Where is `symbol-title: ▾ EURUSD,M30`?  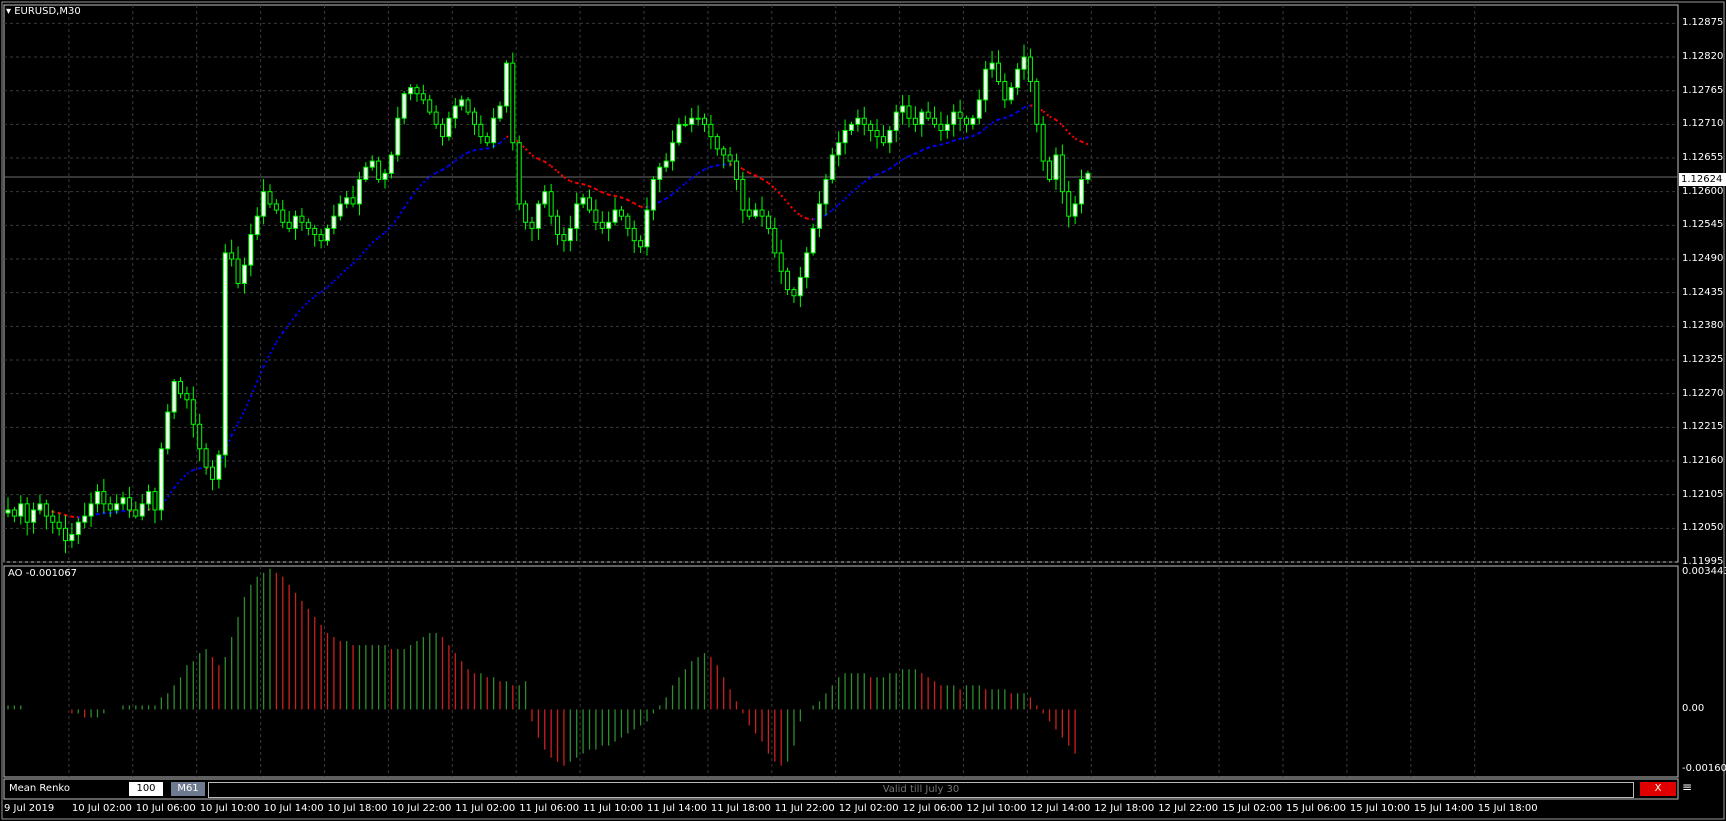 symbol-title: ▾ EURUSD,M30 is located at coordinates (43, 11).